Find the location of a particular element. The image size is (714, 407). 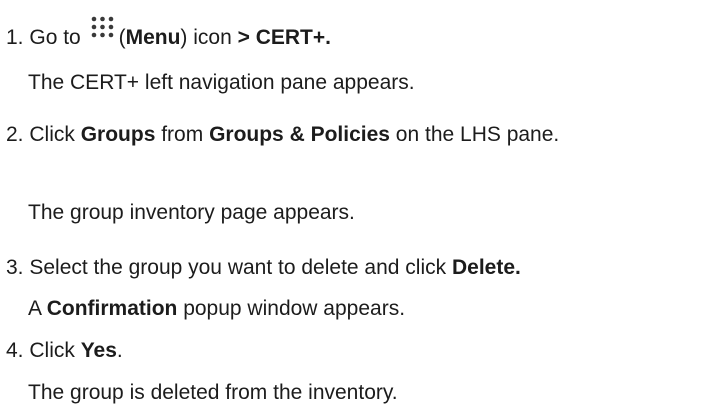

step-number: 4. is located at coordinates (15, 350).